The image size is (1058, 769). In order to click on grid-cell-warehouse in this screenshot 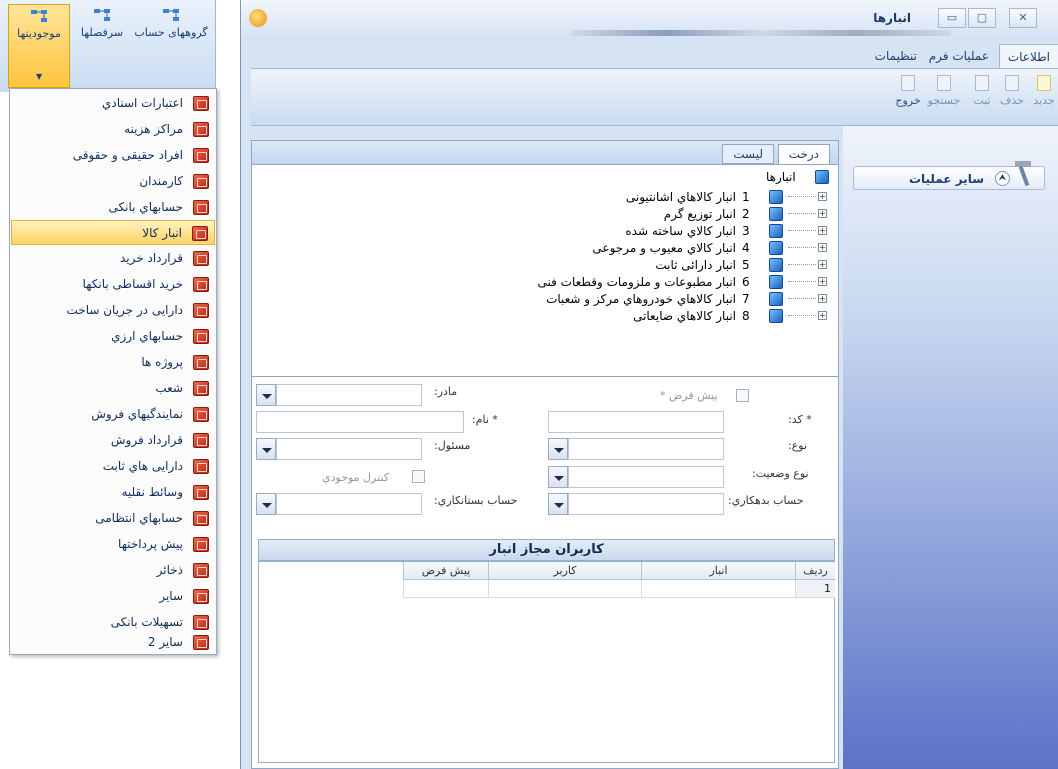, I will do `click(718, 589)`.